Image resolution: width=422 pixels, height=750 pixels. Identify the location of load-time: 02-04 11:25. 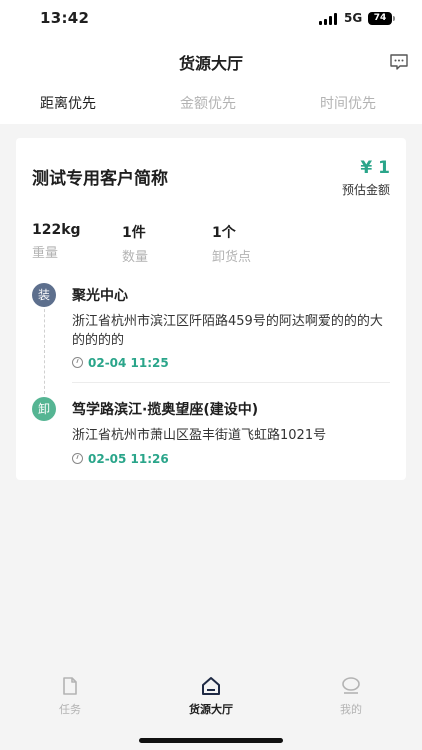
(120, 363).